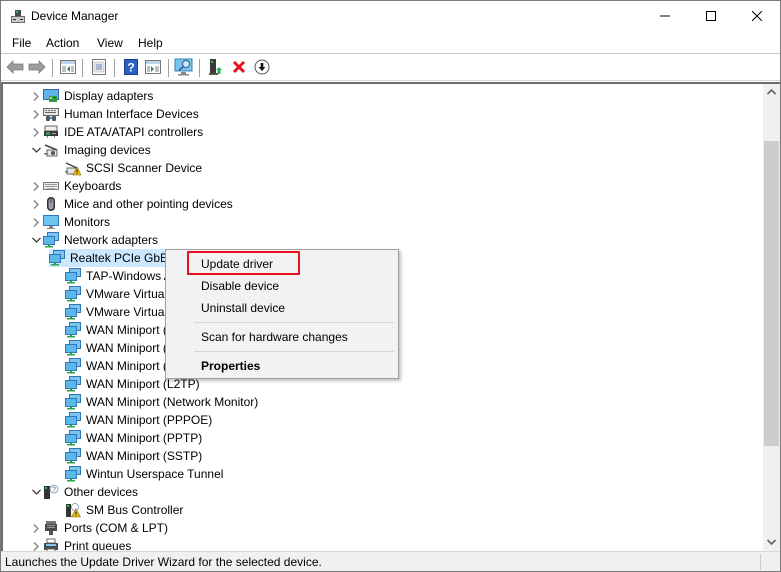 This screenshot has width=781, height=572. What do you see at coordinates (93, 186) in the screenshot?
I see `tree-item-label: Keyboards` at bounding box center [93, 186].